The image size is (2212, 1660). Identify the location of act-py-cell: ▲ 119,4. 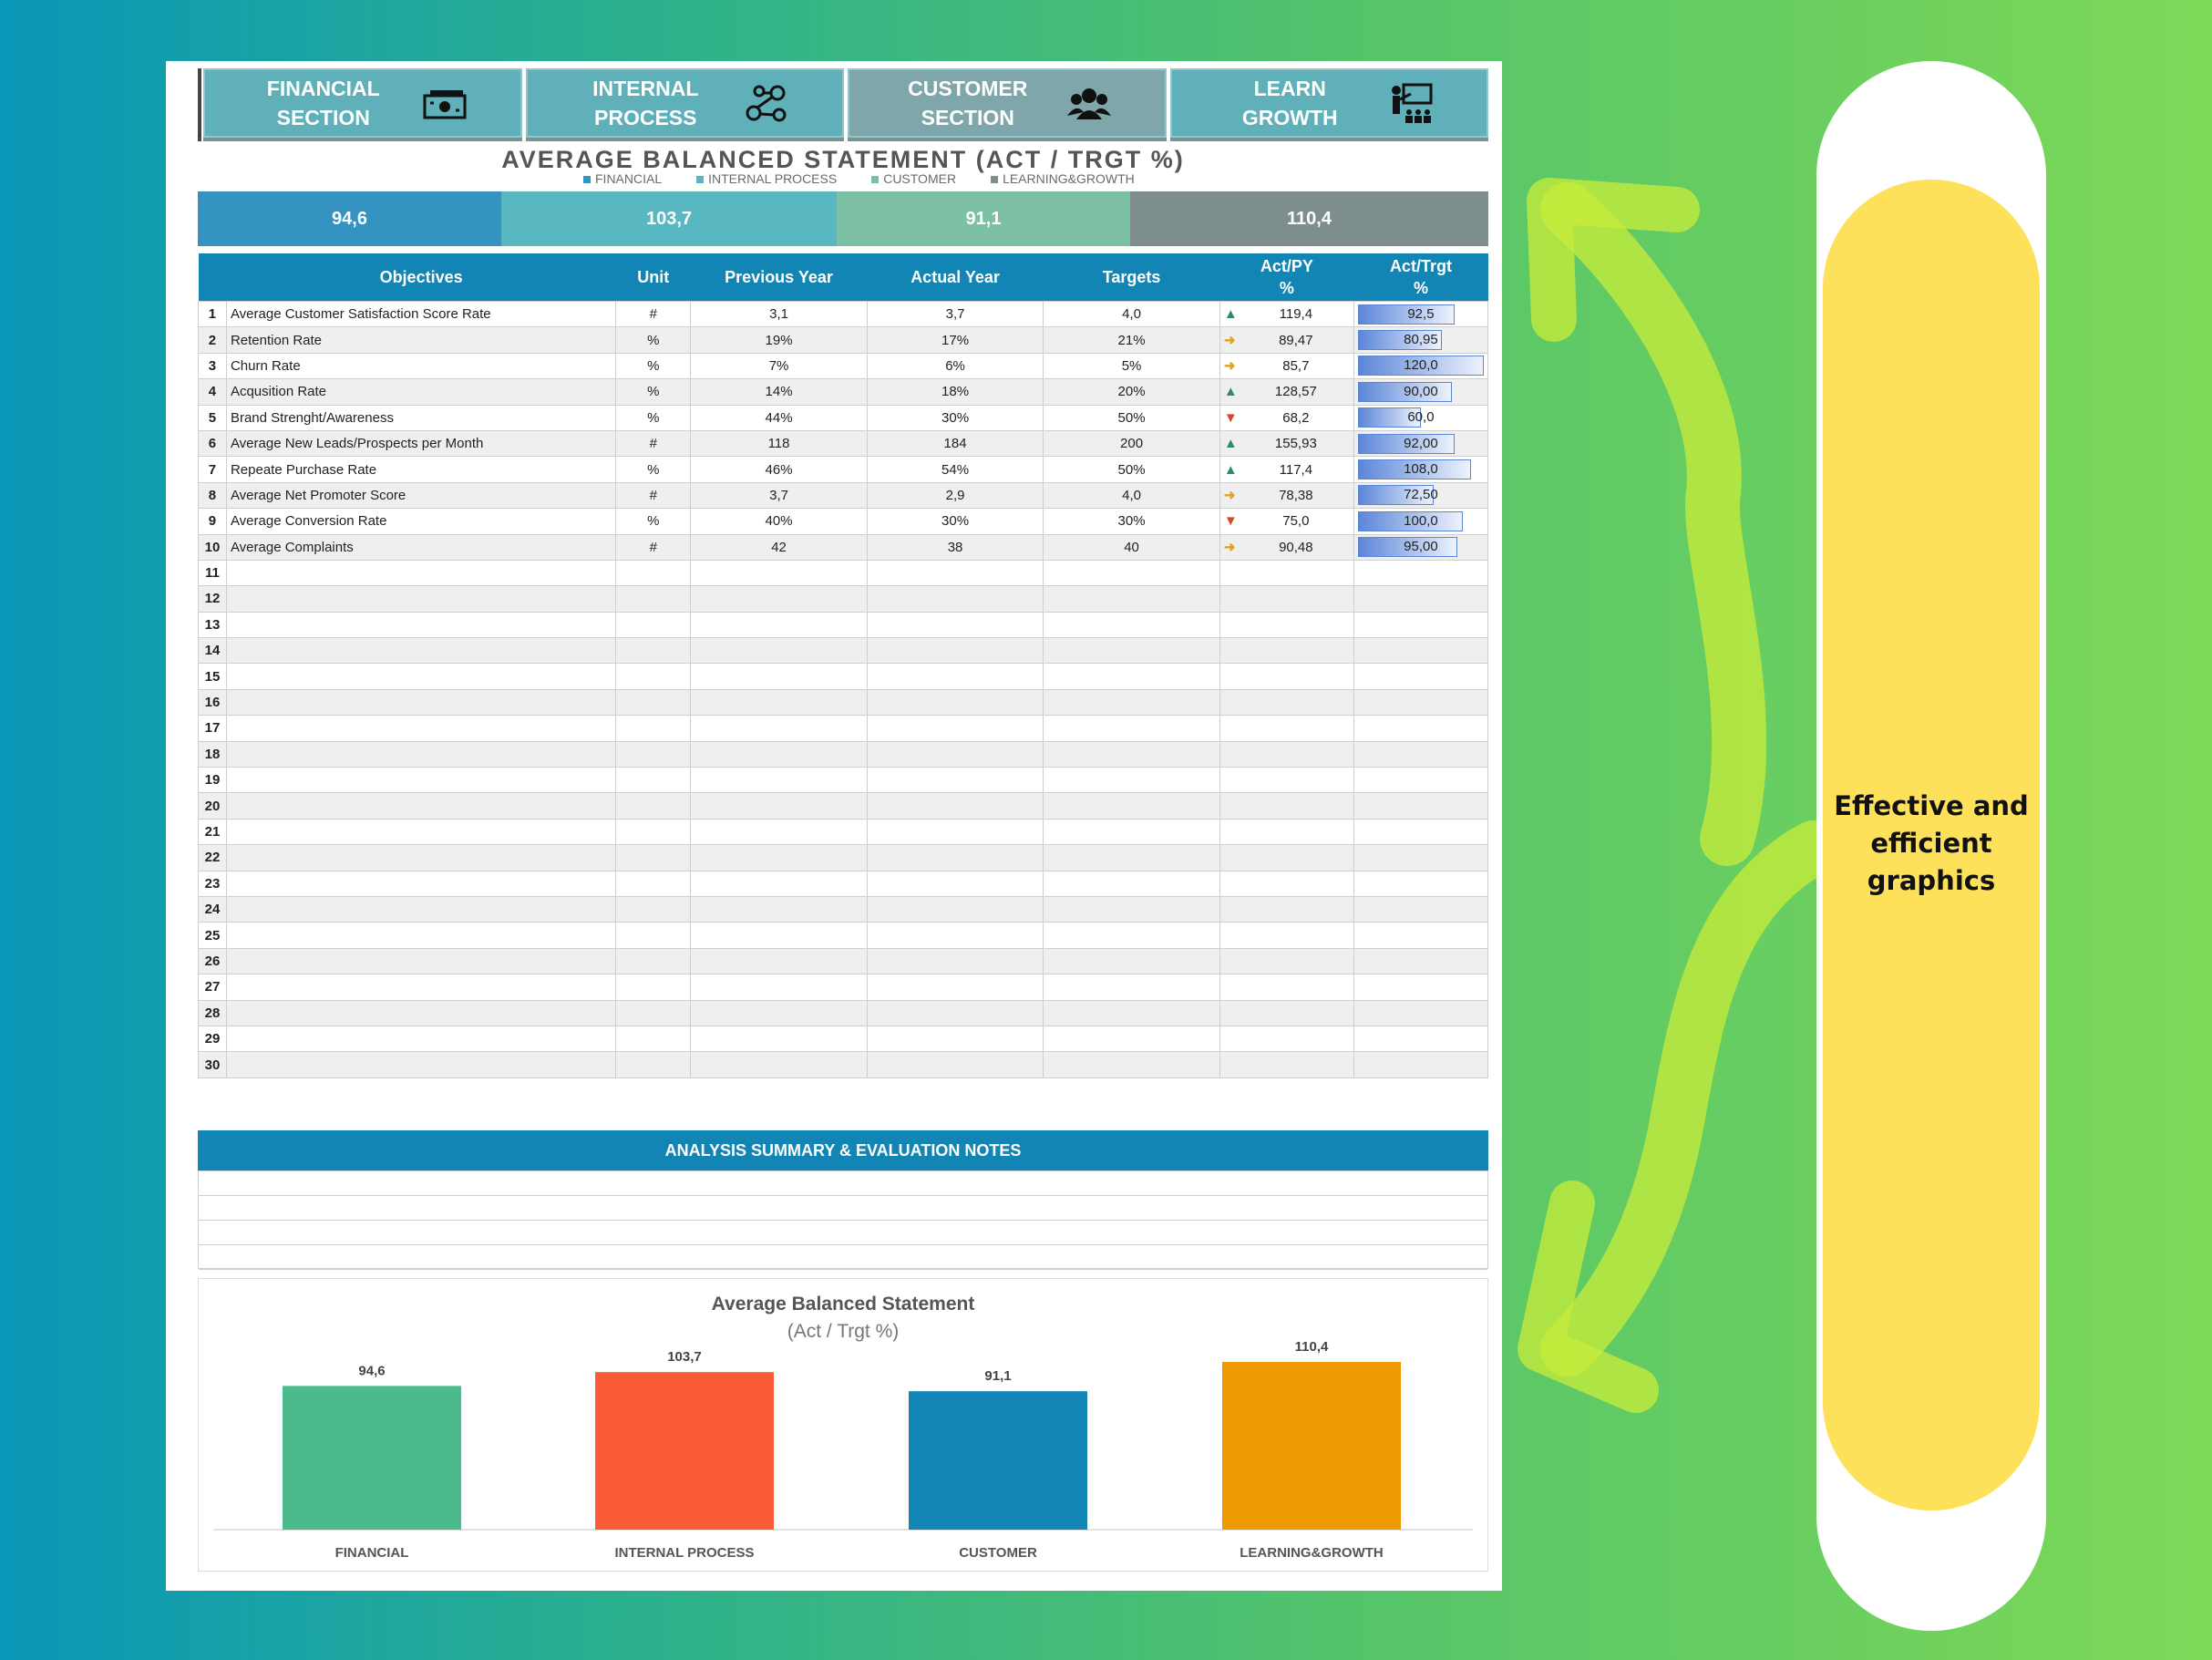
(1286, 314).